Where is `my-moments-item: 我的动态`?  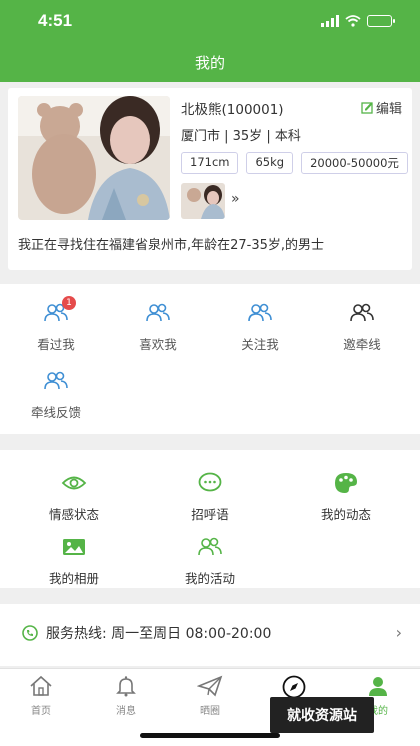 my-moments-item: 我的动态 is located at coordinates (346, 496).